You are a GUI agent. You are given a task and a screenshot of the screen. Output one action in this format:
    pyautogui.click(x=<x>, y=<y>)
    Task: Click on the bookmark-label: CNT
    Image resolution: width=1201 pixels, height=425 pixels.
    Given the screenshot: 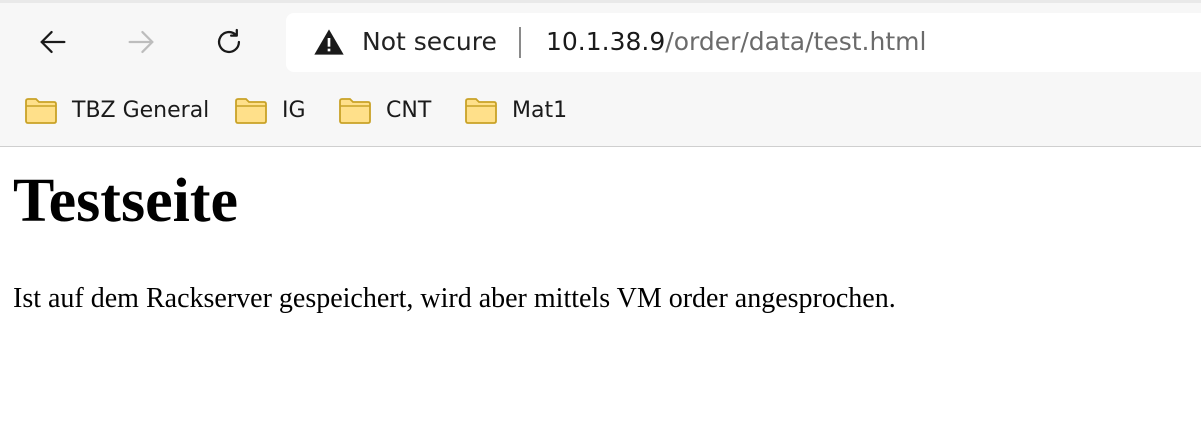 What is the action you would take?
    pyautogui.click(x=409, y=110)
    